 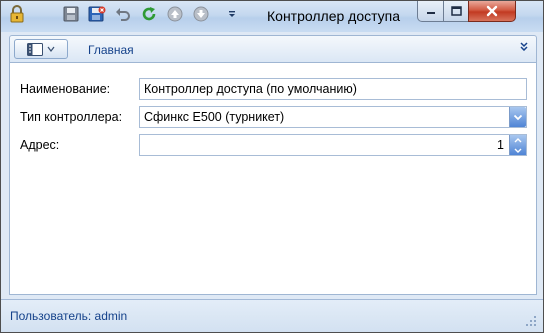 What do you see at coordinates (40, 145) in the screenshot?
I see `address-label: Адрес:` at bounding box center [40, 145].